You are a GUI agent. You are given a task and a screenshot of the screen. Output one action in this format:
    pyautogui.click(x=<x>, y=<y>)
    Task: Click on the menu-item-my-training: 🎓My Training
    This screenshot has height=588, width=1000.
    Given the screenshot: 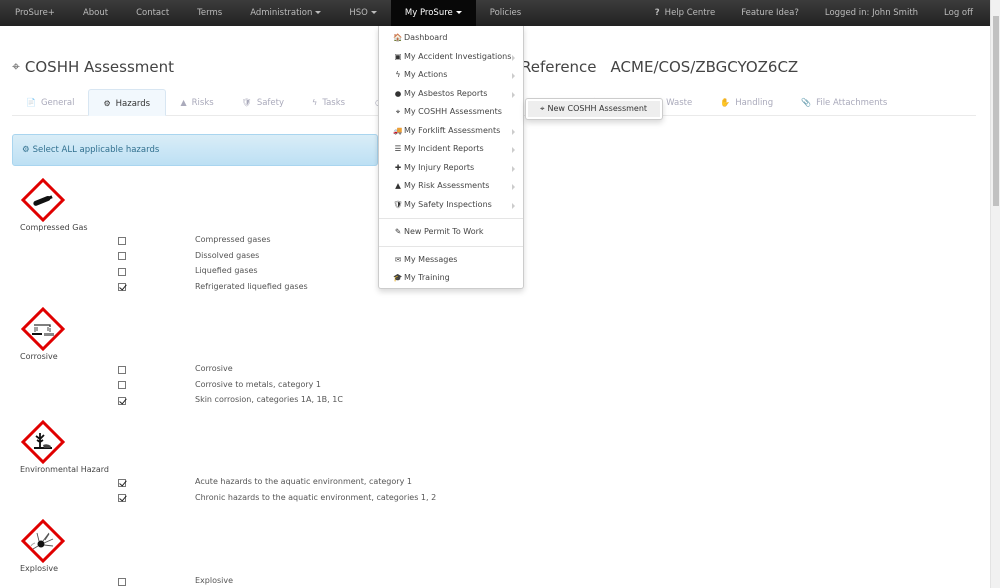 What is the action you would take?
    pyautogui.click(x=451, y=278)
    